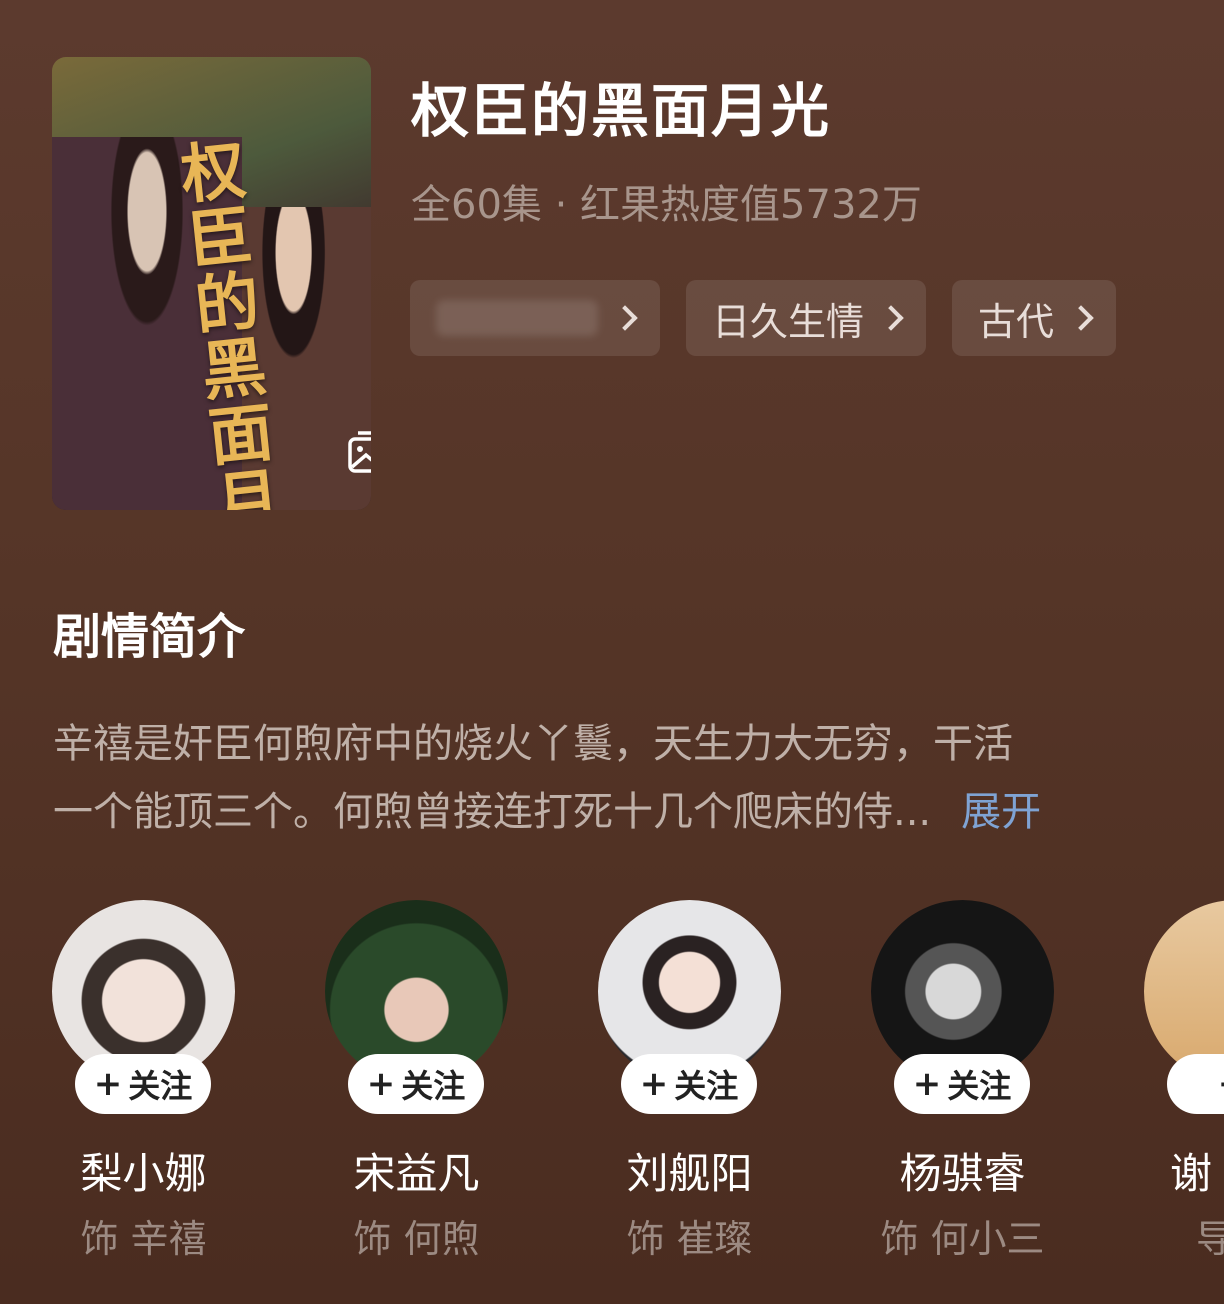 The image size is (1224, 1304). Describe the element at coordinates (1210, 1239) in the screenshot. I see `cast-role: 导` at that location.